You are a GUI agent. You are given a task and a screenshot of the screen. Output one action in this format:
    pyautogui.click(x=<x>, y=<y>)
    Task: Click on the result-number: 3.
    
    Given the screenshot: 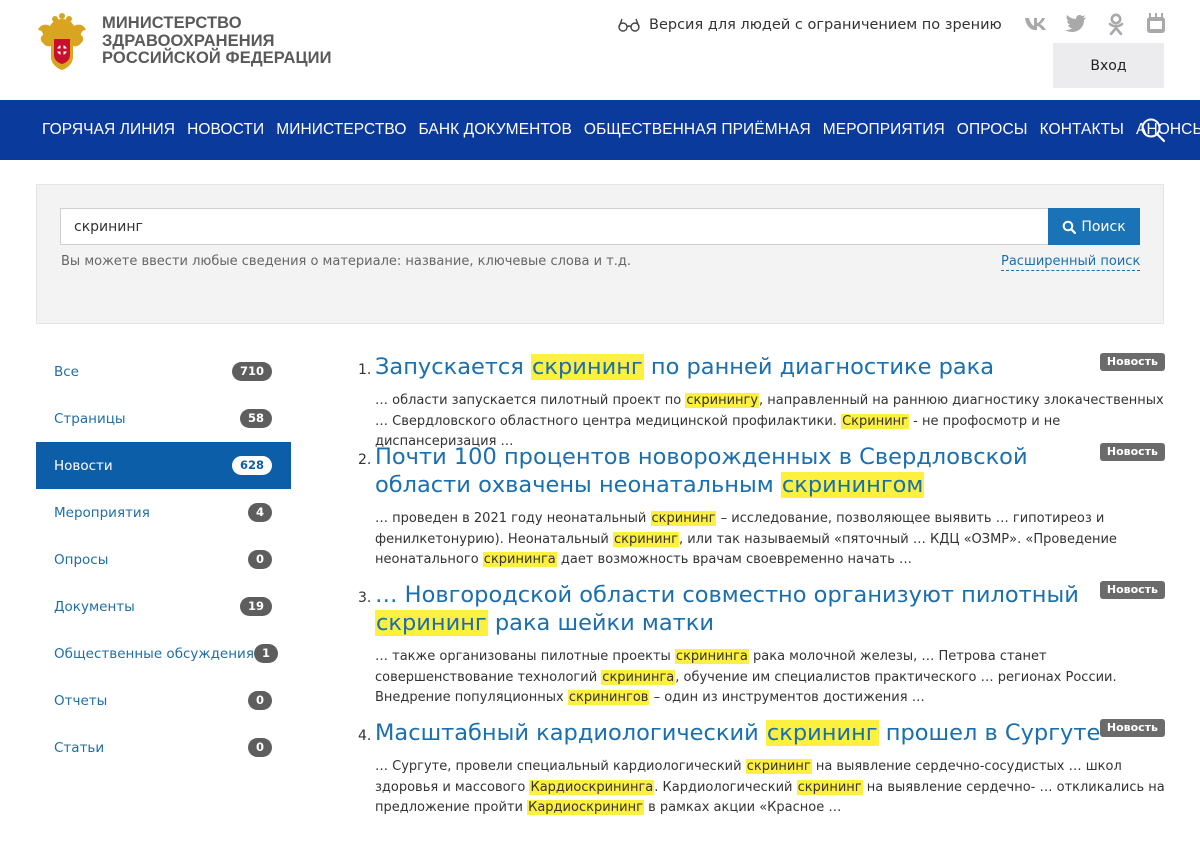 What is the action you would take?
    pyautogui.click(x=365, y=598)
    